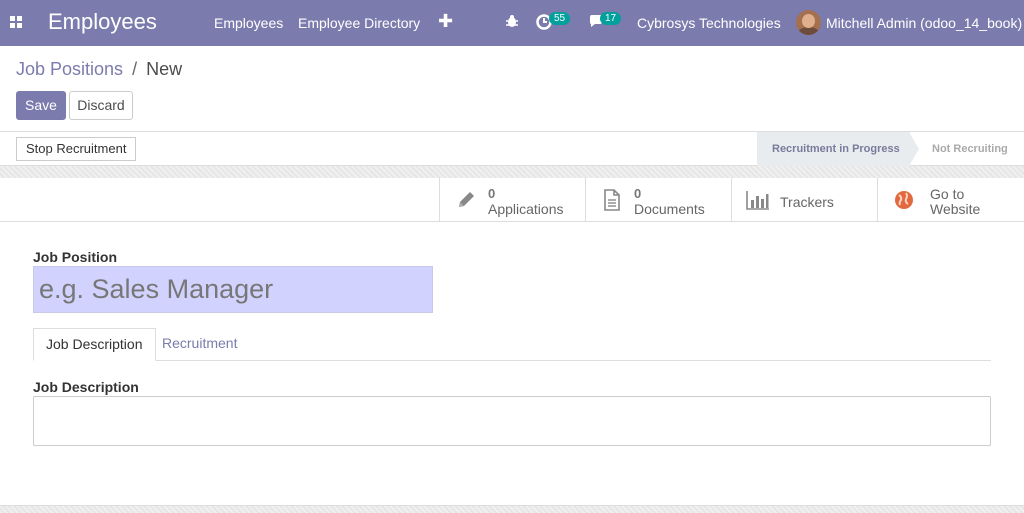 The width and height of the screenshot is (1024, 513). Describe the element at coordinates (638, 193) in the screenshot. I see `documents-count: 0` at that location.